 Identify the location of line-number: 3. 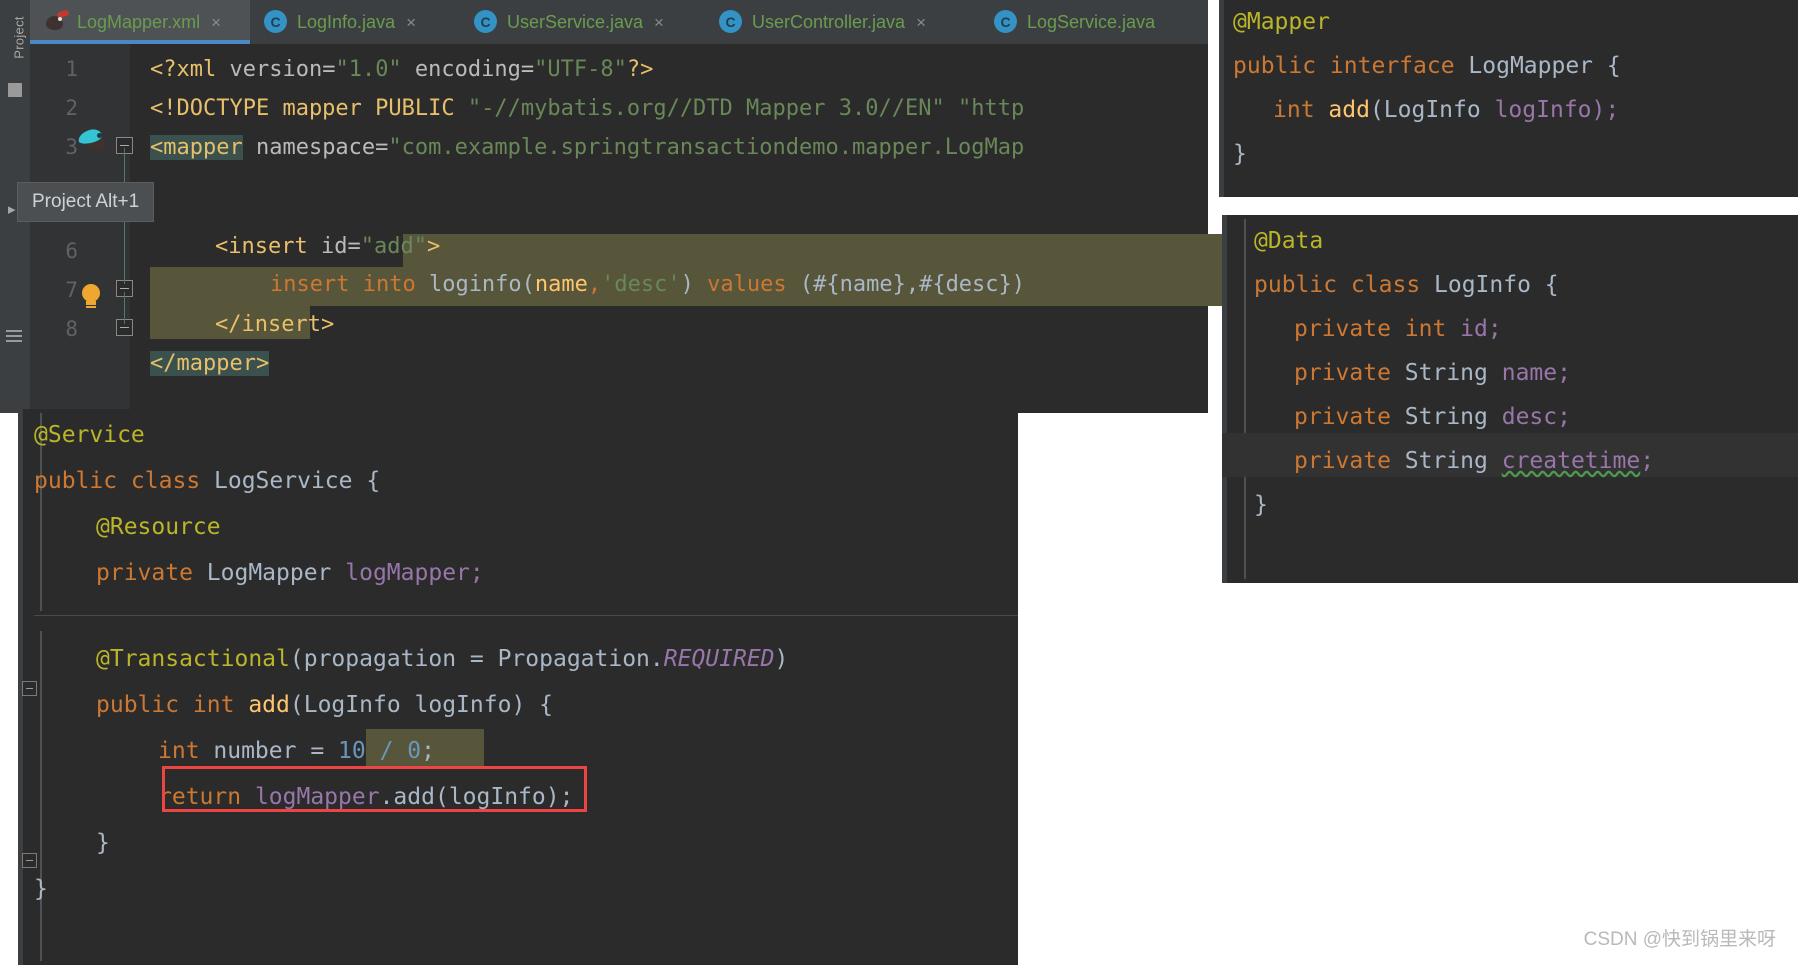
(71, 147).